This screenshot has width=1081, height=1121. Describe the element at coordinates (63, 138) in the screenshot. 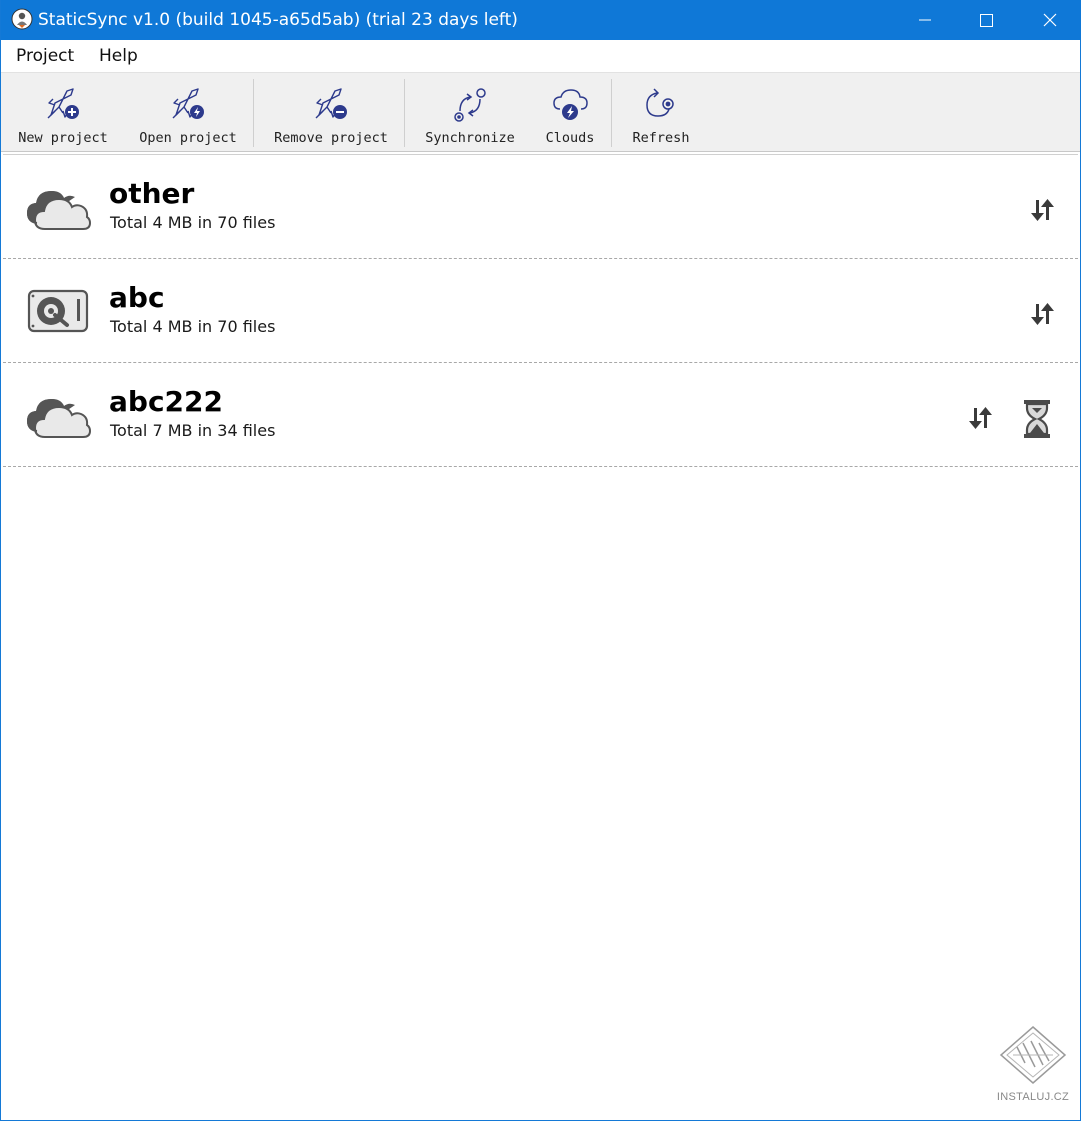

I see `new-project-label: New project` at that location.